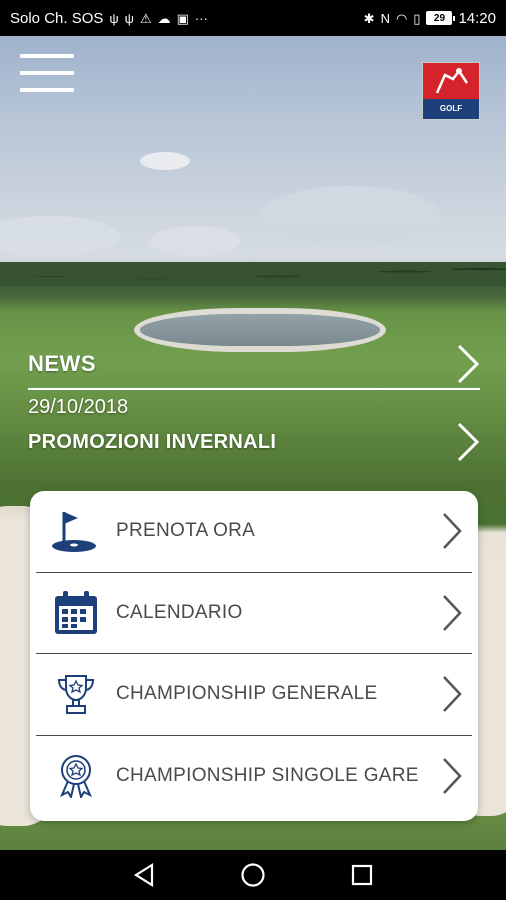  Describe the element at coordinates (385, 18) in the screenshot. I see `nfc-icon: N` at that location.